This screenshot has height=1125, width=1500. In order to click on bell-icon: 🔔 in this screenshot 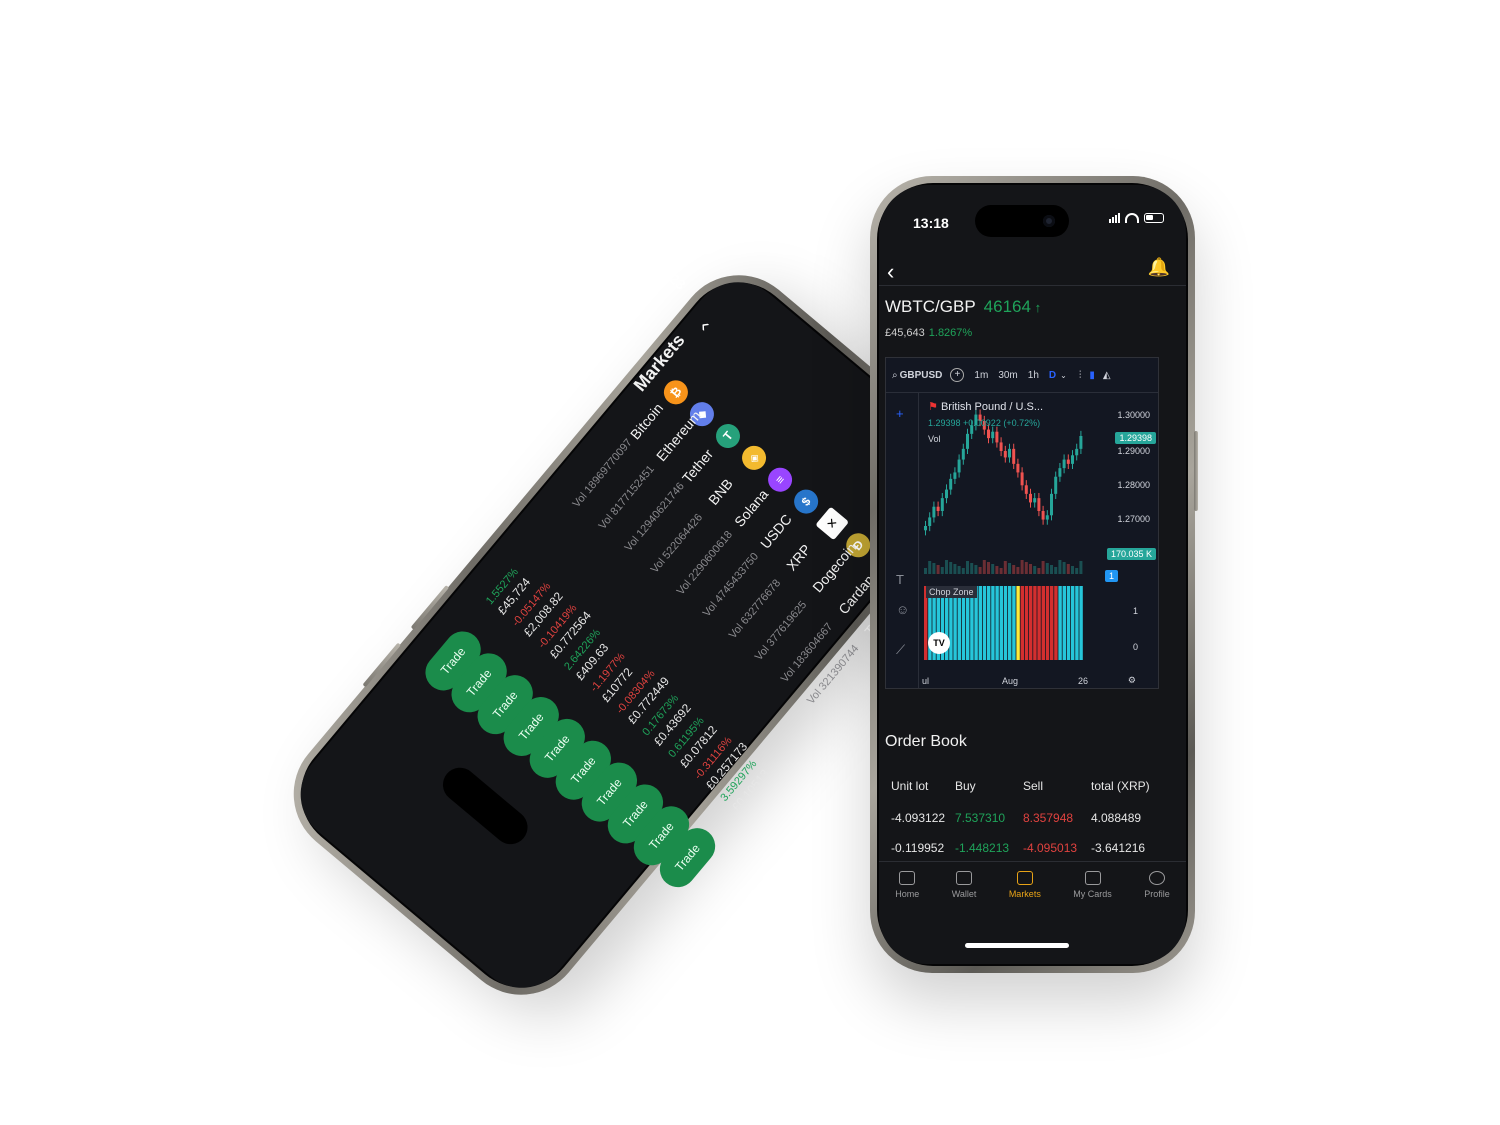, I will do `click(1159, 267)`.